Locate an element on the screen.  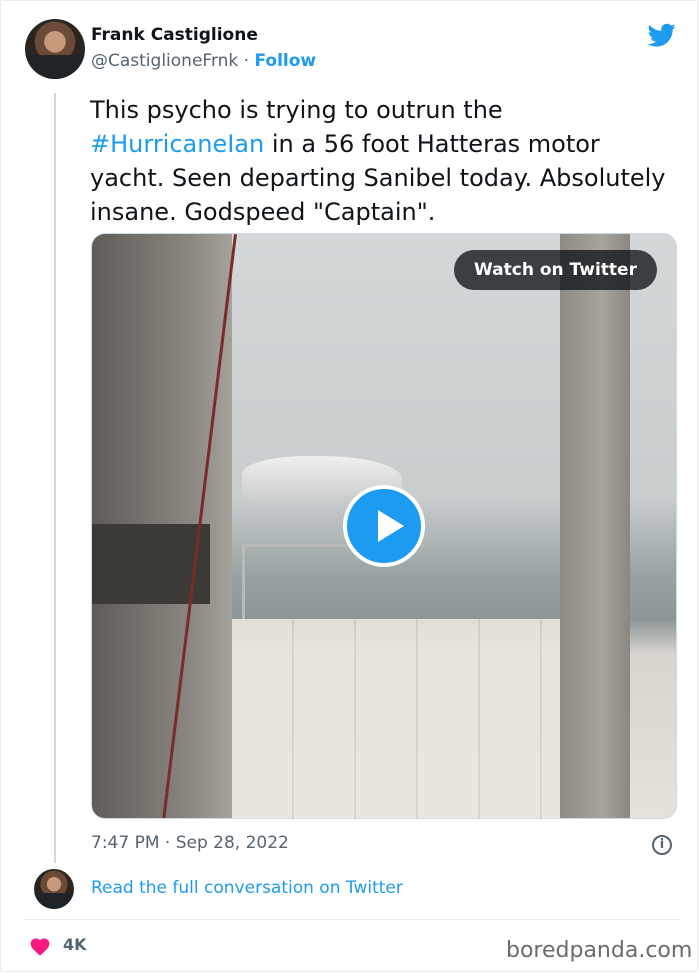
watermark: boredpanda.com is located at coordinates (599, 950).